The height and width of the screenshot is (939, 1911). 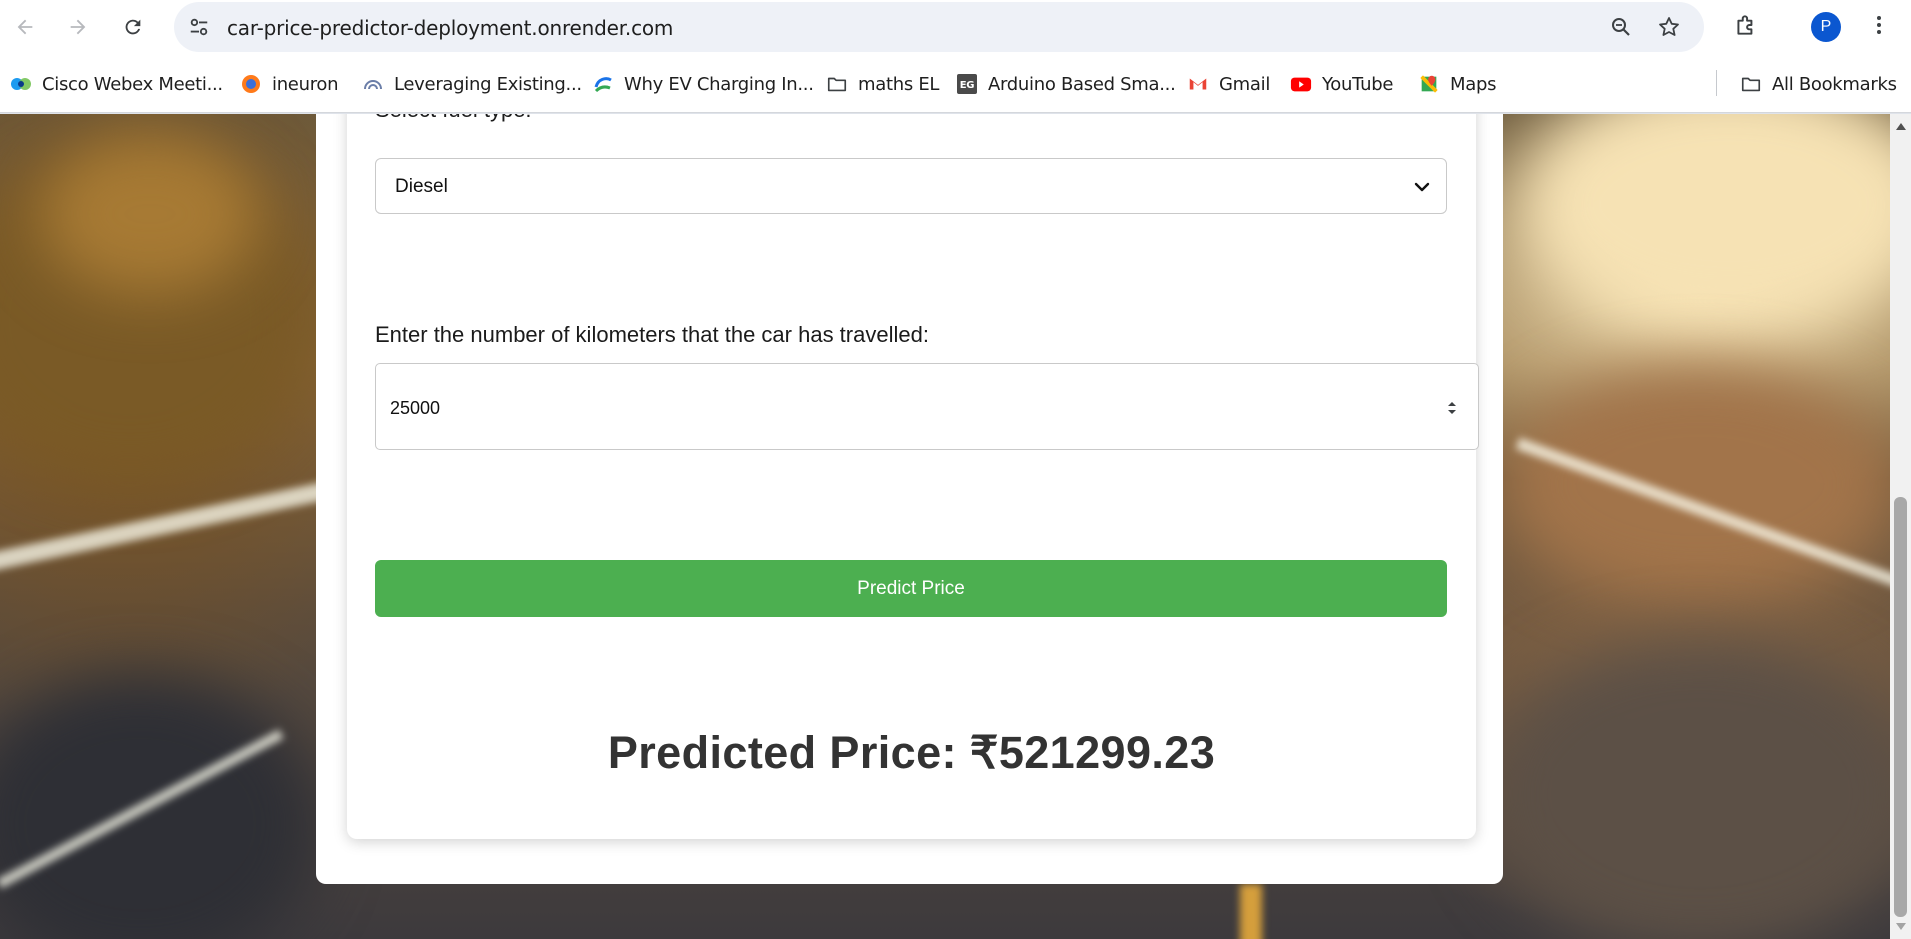 What do you see at coordinates (1716, 83) in the screenshot?
I see `bookmarks-separator` at bounding box center [1716, 83].